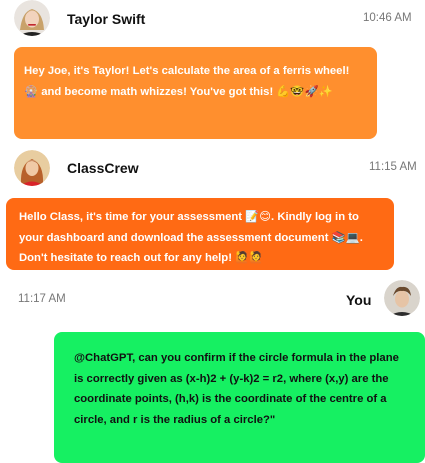 This screenshot has width=425, height=463. Describe the element at coordinates (103, 168) in the screenshot. I see `sender-name: ClassCrew` at that location.